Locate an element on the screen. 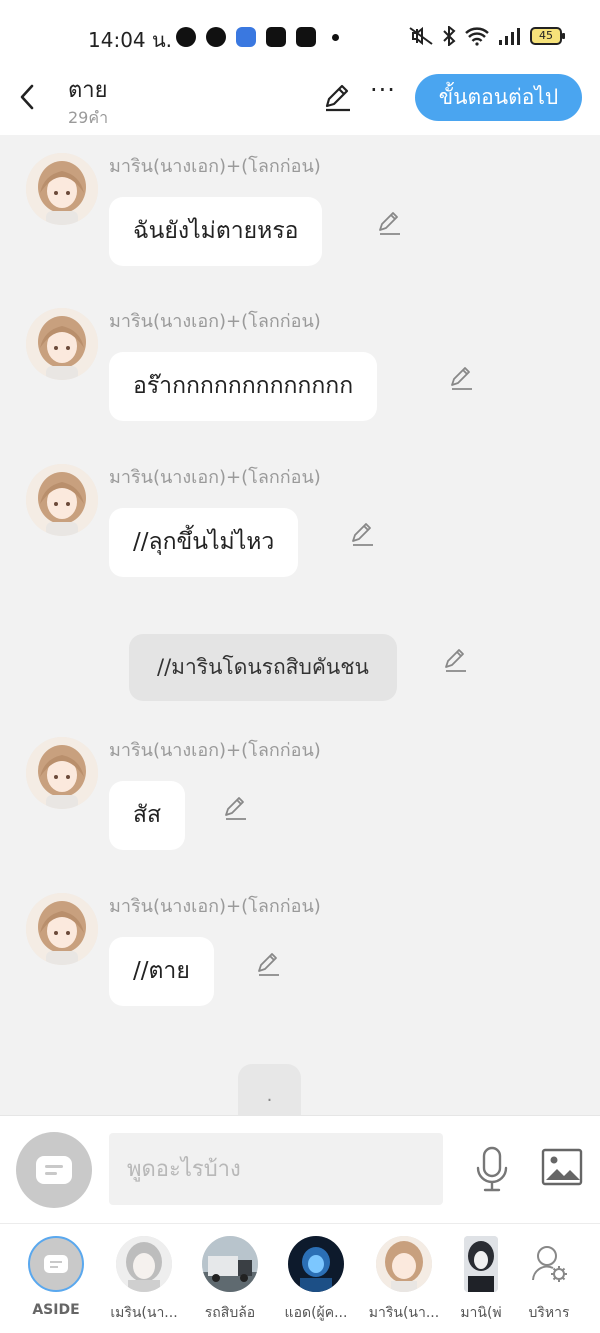 The height and width of the screenshot is (1333, 600). character-item: รถสิบล้อ is located at coordinates (230, 1280).